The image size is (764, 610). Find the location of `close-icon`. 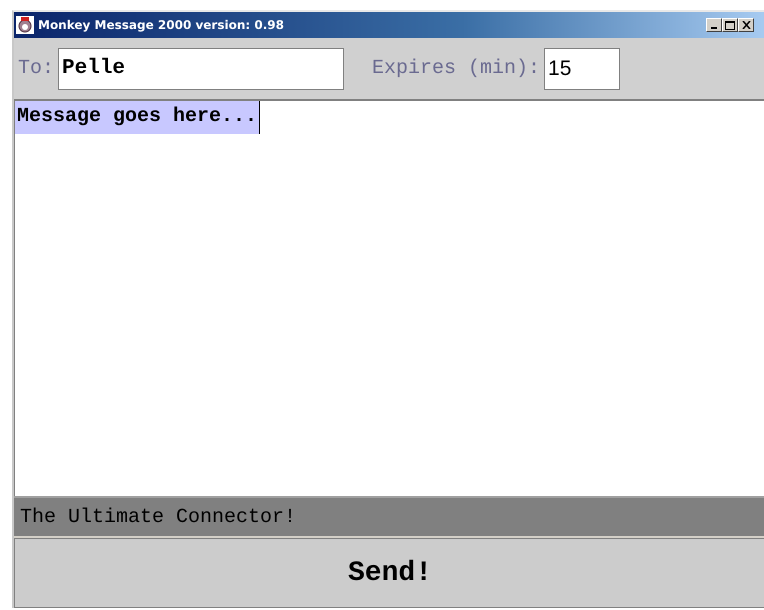

close-icon is located at coordinates (746, 25).